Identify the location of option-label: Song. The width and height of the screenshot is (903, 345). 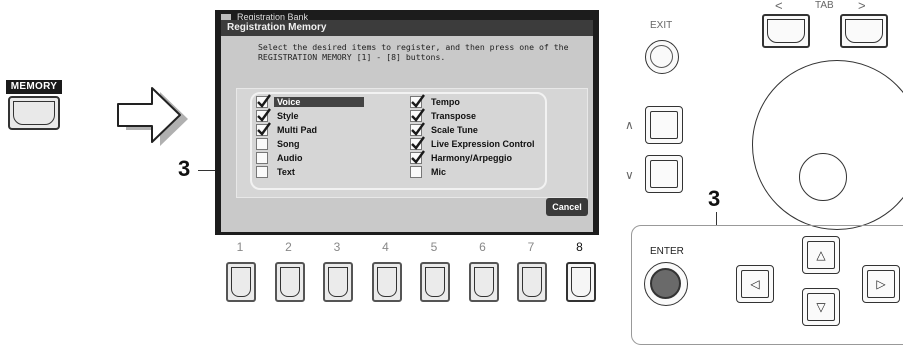
(288, 144).